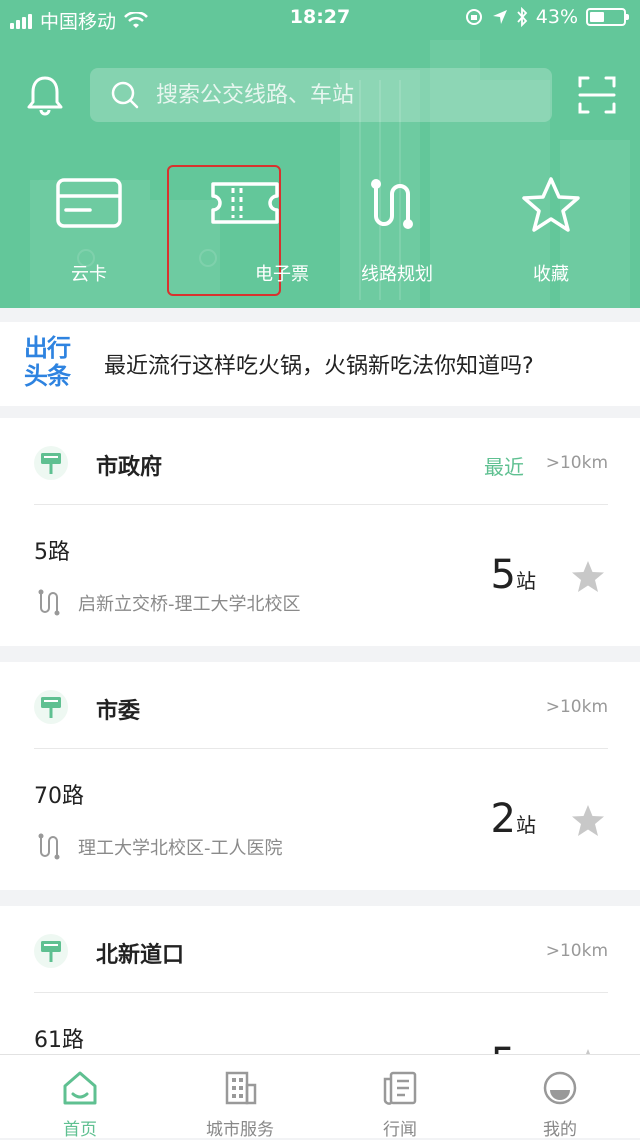 This screenshot has height=1140, width=640. Describe the element at coordinates (551, 234) in the screenshot. I see `quick-action-favorites: 收藏` at that location.